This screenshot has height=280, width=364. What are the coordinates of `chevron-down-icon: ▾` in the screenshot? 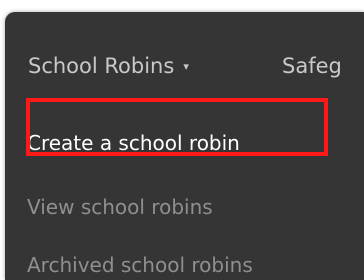 It's located at (186, 66).